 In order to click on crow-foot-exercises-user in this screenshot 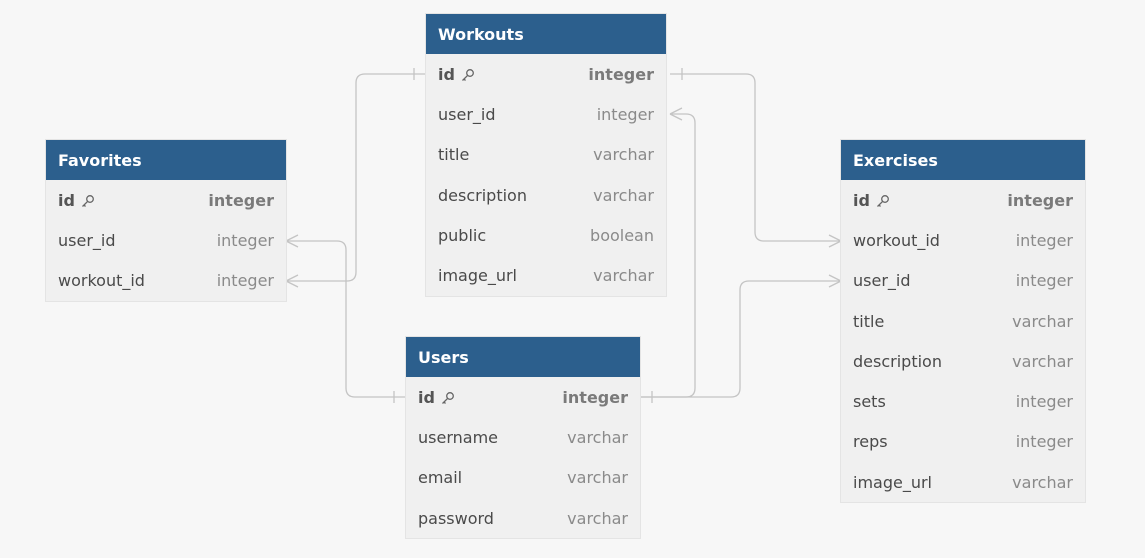, I will do `click(835, 281)`.